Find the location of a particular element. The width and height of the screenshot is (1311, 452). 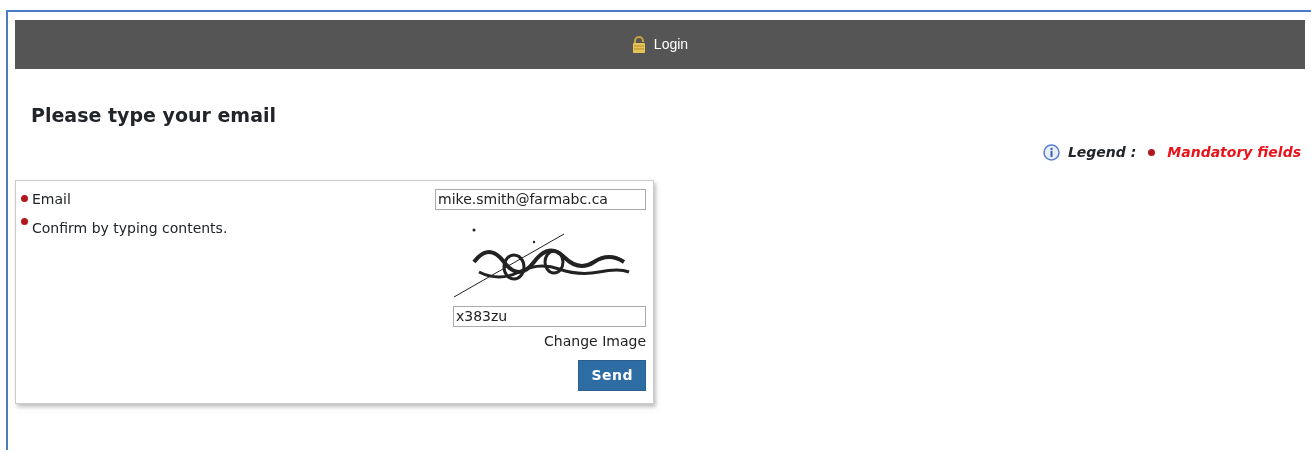

captcha-field: x383zu is located at coordinates (549, 316).